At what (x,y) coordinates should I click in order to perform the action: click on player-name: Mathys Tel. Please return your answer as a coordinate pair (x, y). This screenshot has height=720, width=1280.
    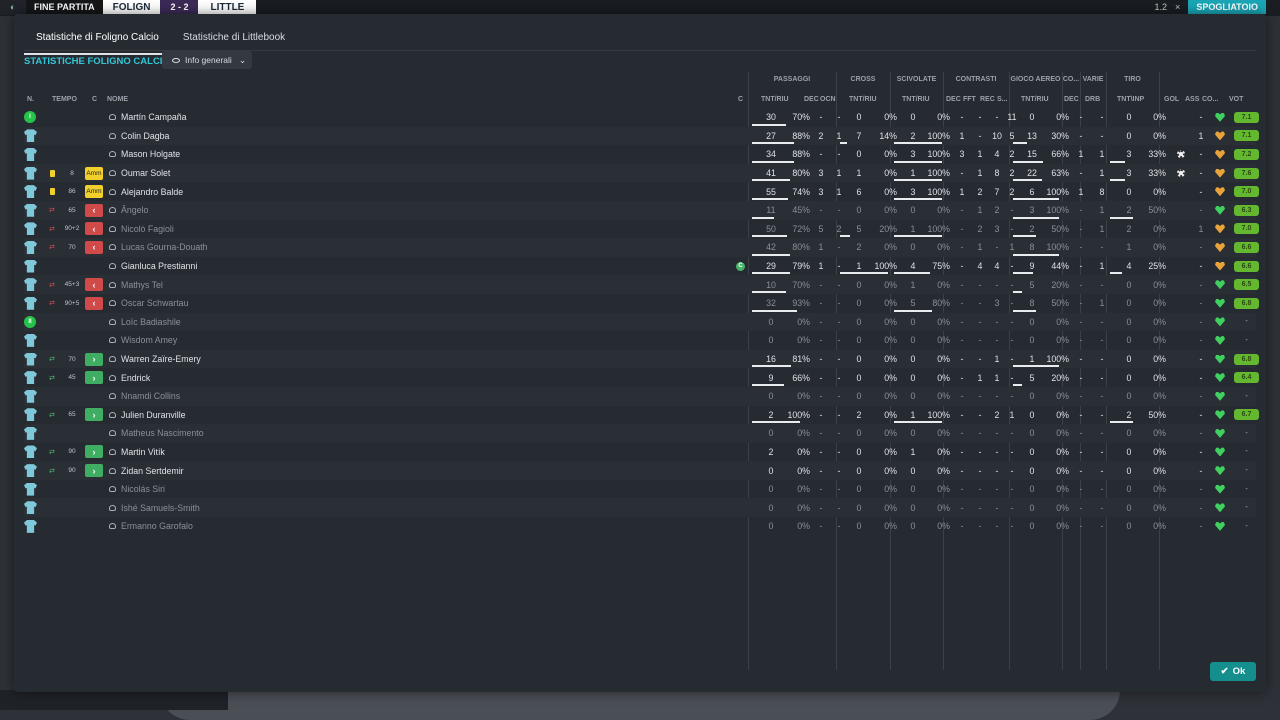
    Looking at the image, I should click on (142, 285).